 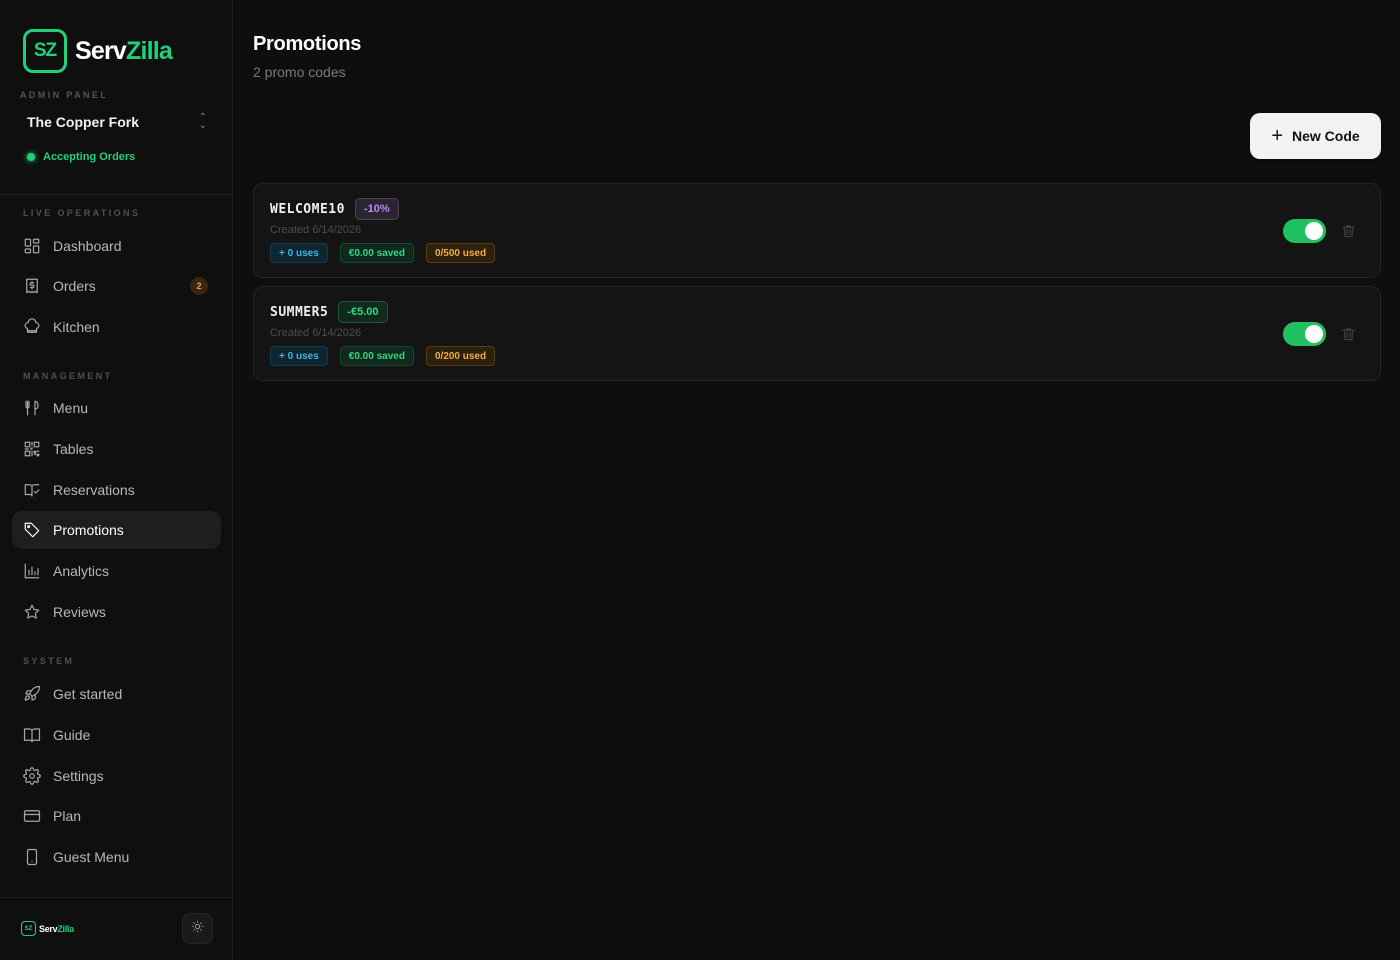 I want to click on book-open-icon, so click(x=32, y=735).